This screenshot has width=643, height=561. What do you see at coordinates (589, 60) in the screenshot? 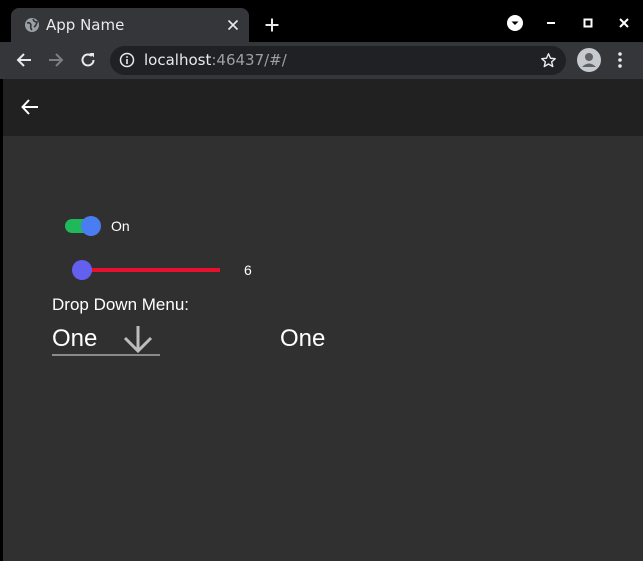
I see `avatar-icon` at bounding box center [589, 60].